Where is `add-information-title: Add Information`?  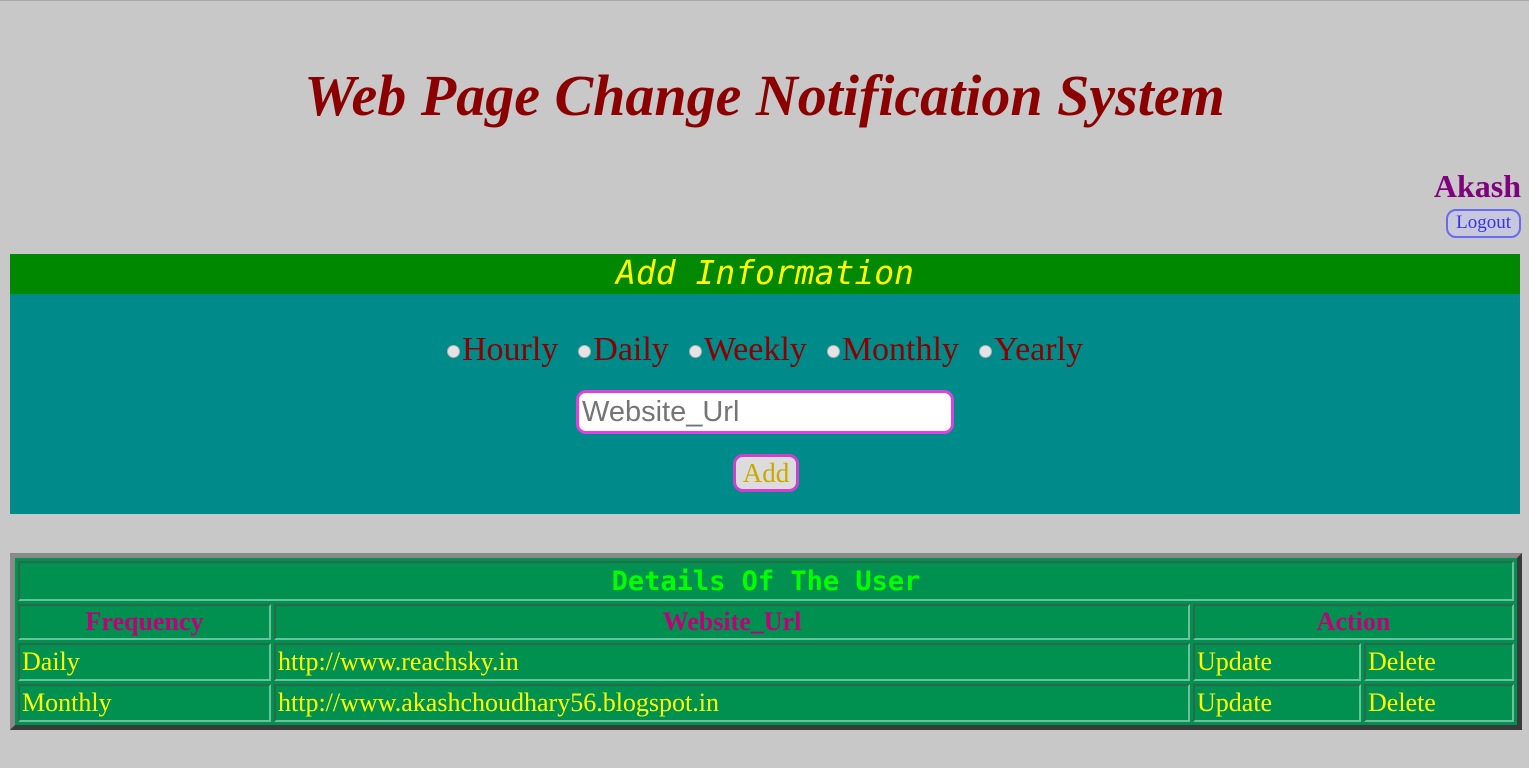 add-information-title: Add Information is located at coordinates (765, 274).